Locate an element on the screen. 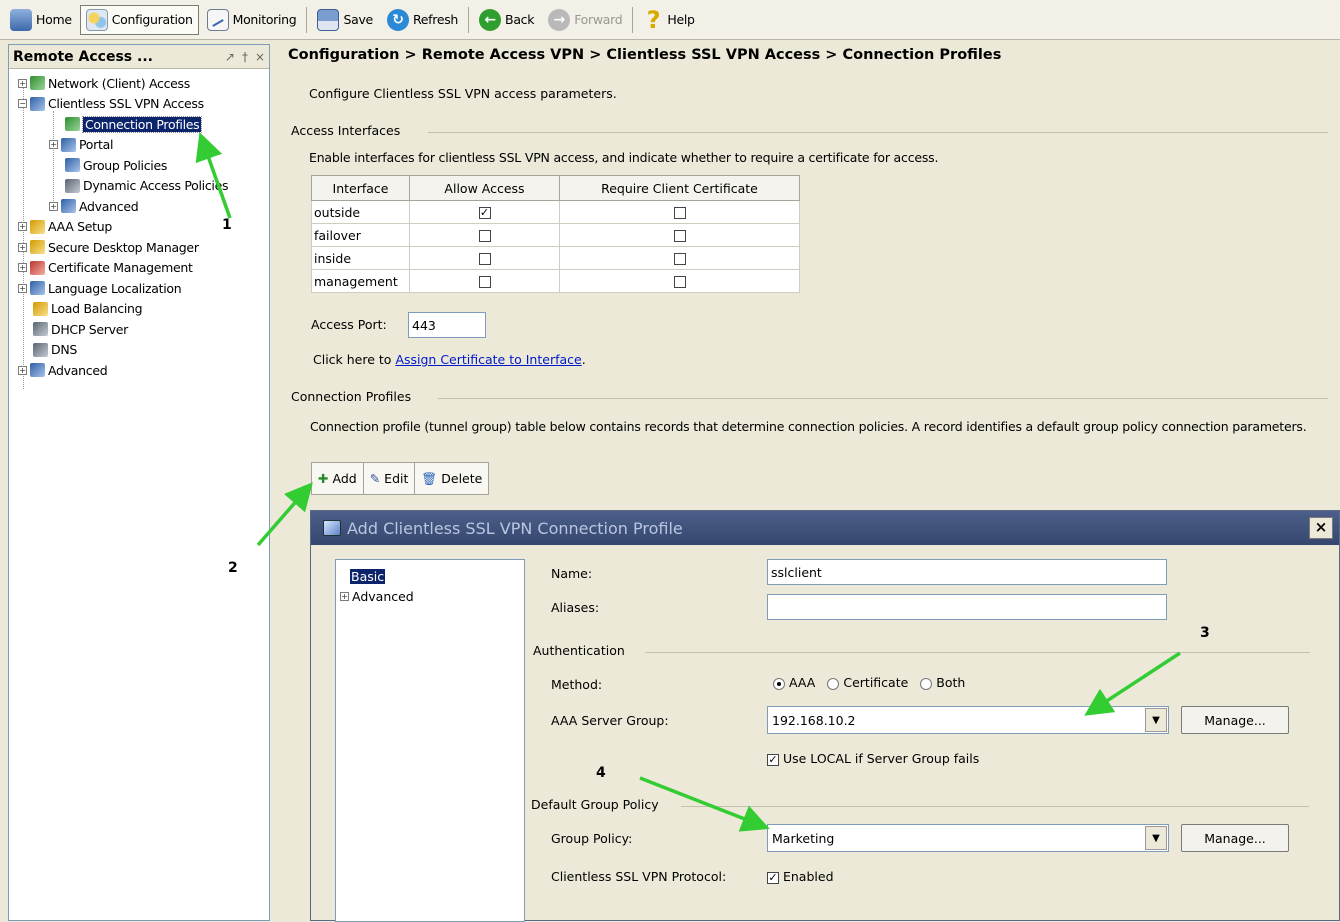 The image size is (1340, 922). tree-label: DNS is located at coordinates (64, 350).